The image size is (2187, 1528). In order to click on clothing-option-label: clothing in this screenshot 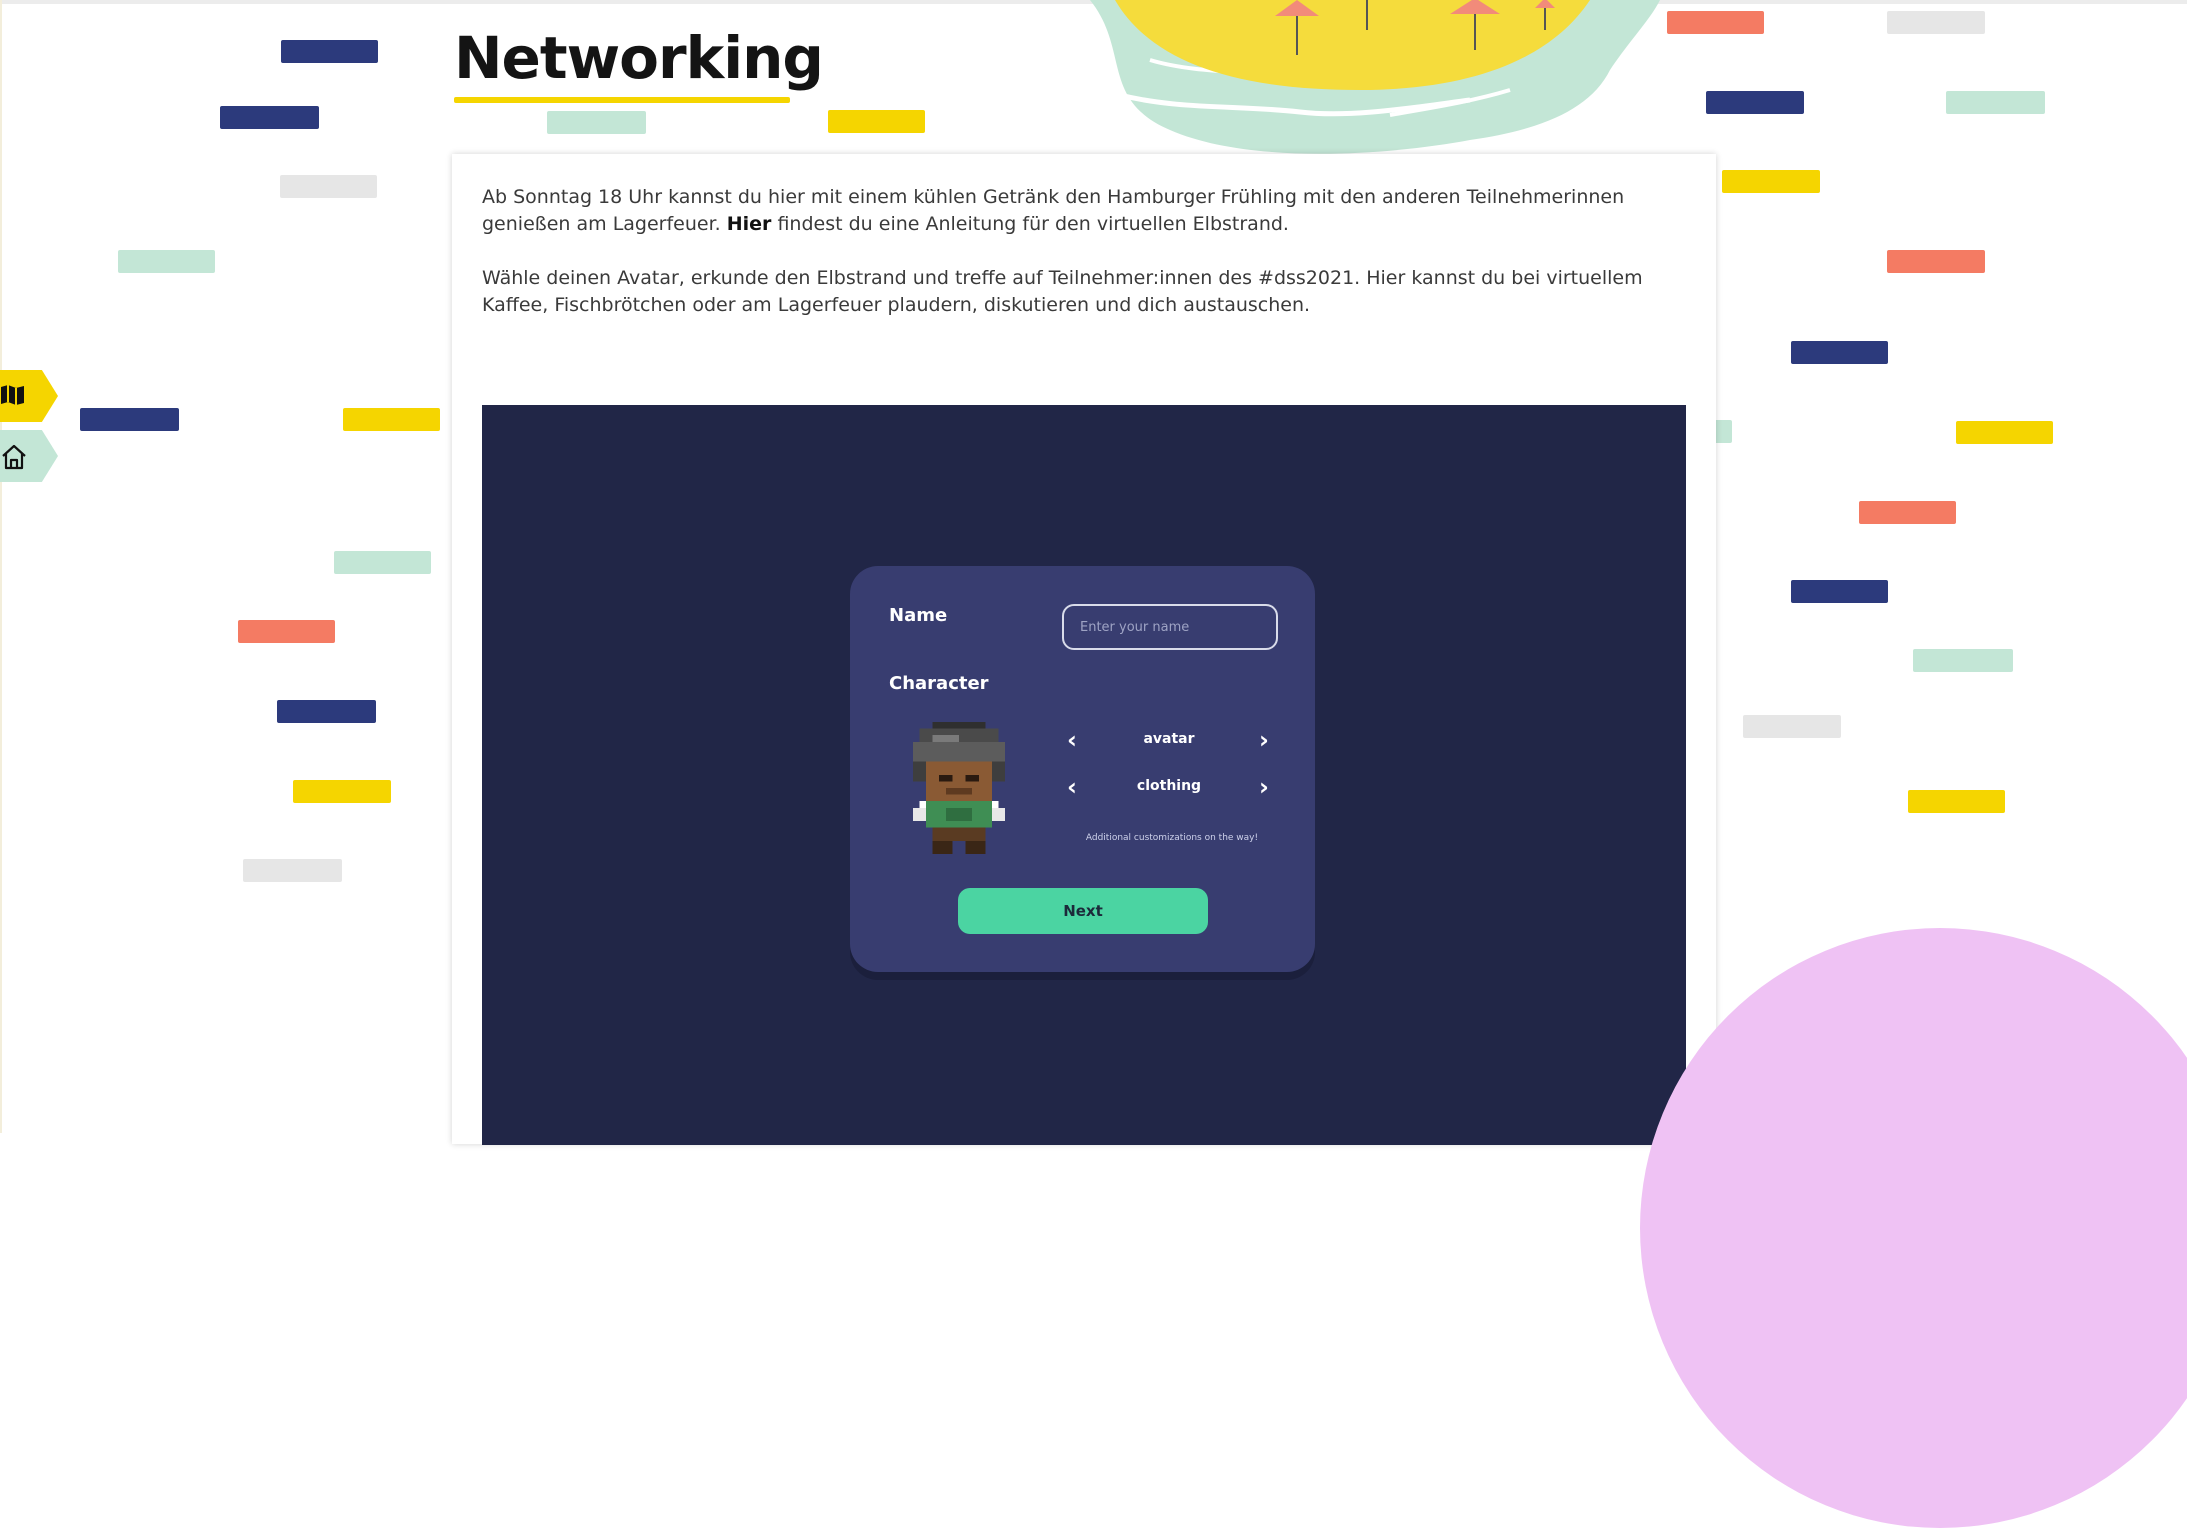, I will do `click(1169, 786)`.